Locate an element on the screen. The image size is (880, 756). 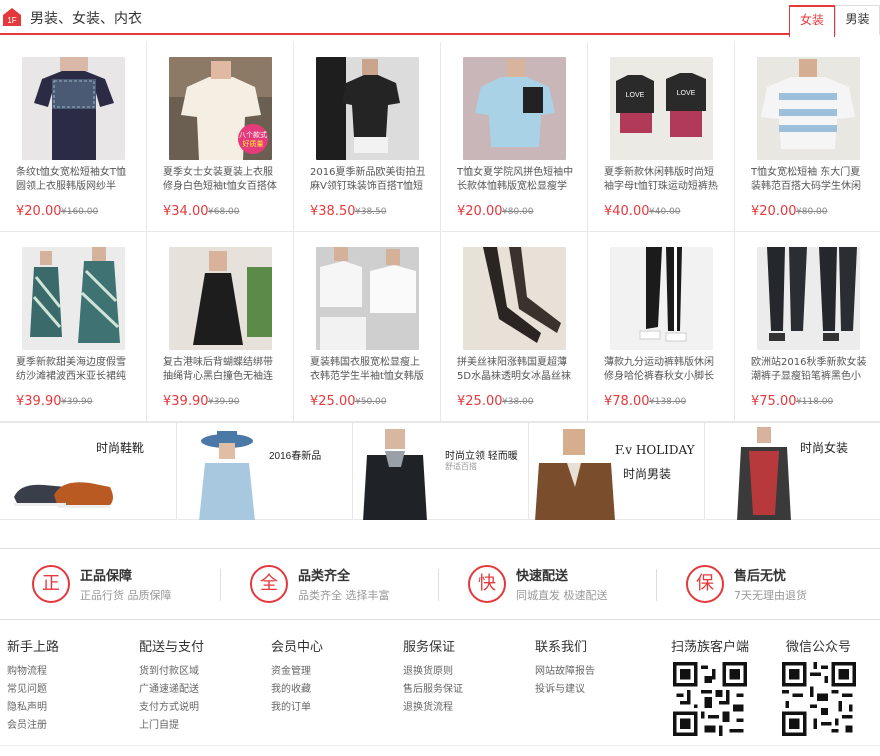
product-name: 夏季新款休闲韩版时尚短袖字母t恤钉珠运动短裤热 is located at coordinates (663, 180).